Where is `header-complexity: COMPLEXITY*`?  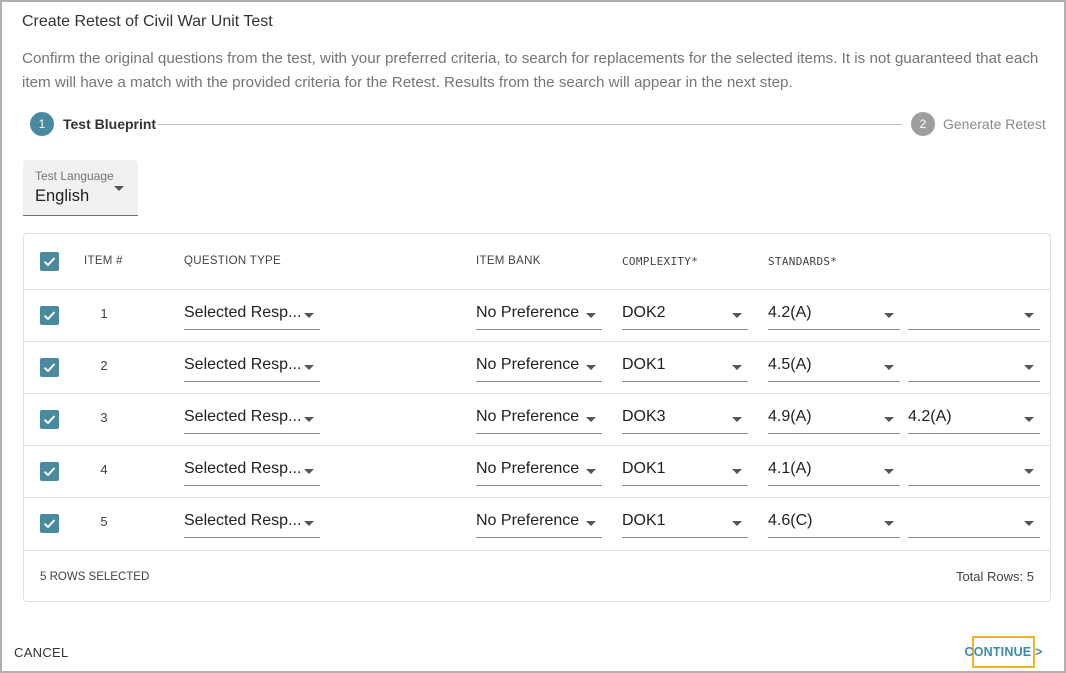
header-complexity: COMPLEXITY* is located at coordinates (660, 261).